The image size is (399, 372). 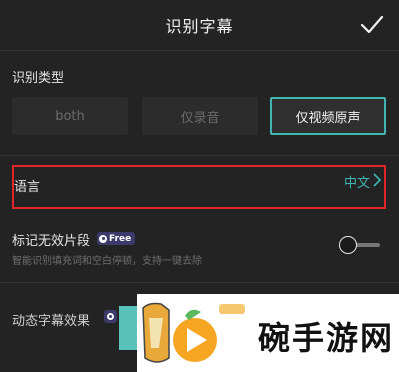 What do you see at coordinates (51, 321) in the screenshot?
I see `dynamic-subtitle-effect-label: 动态字幕效果` at bounding box center [51, 321].